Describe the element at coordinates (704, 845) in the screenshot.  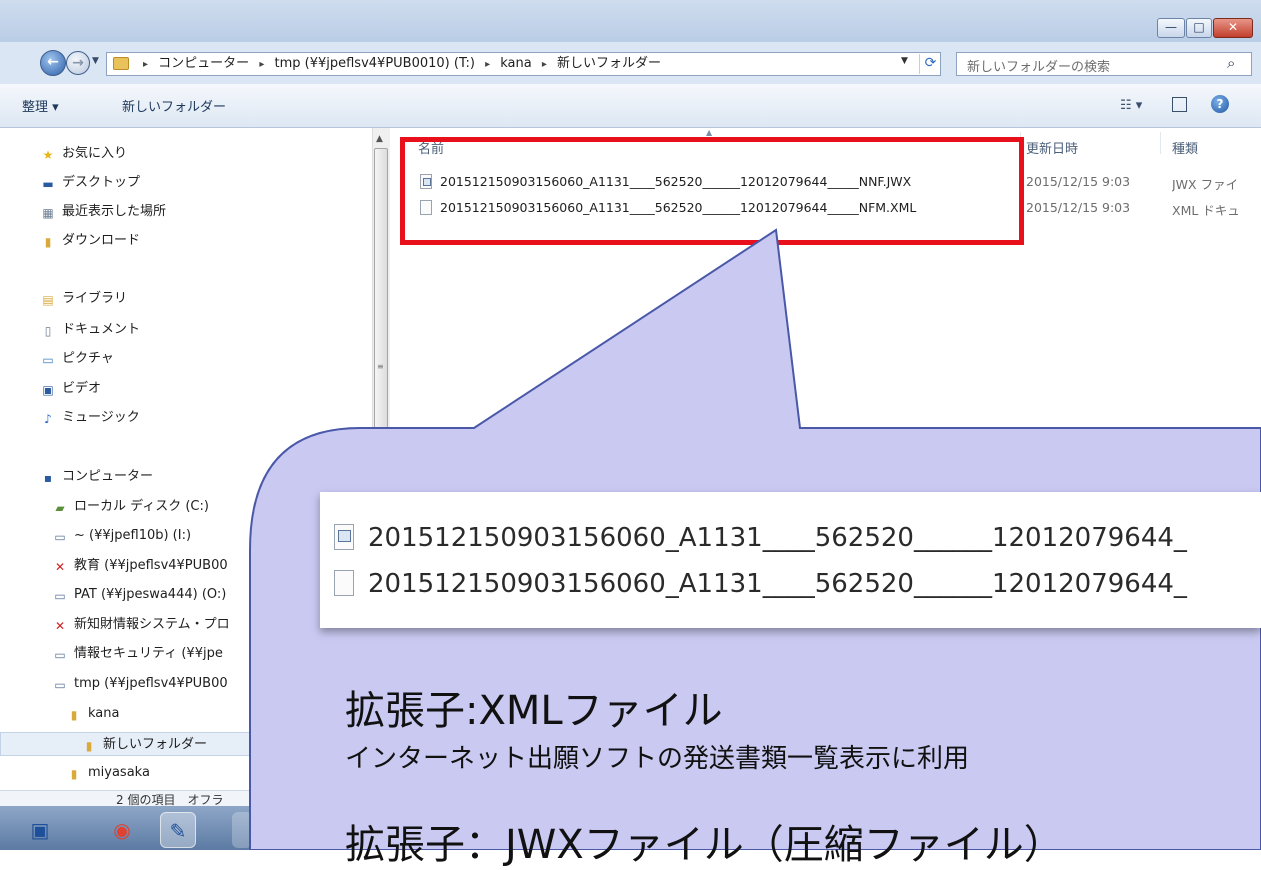
I see `callout-heading-jwx: 拡張子：JWXファイル（圧縮ファイル）` at that location.